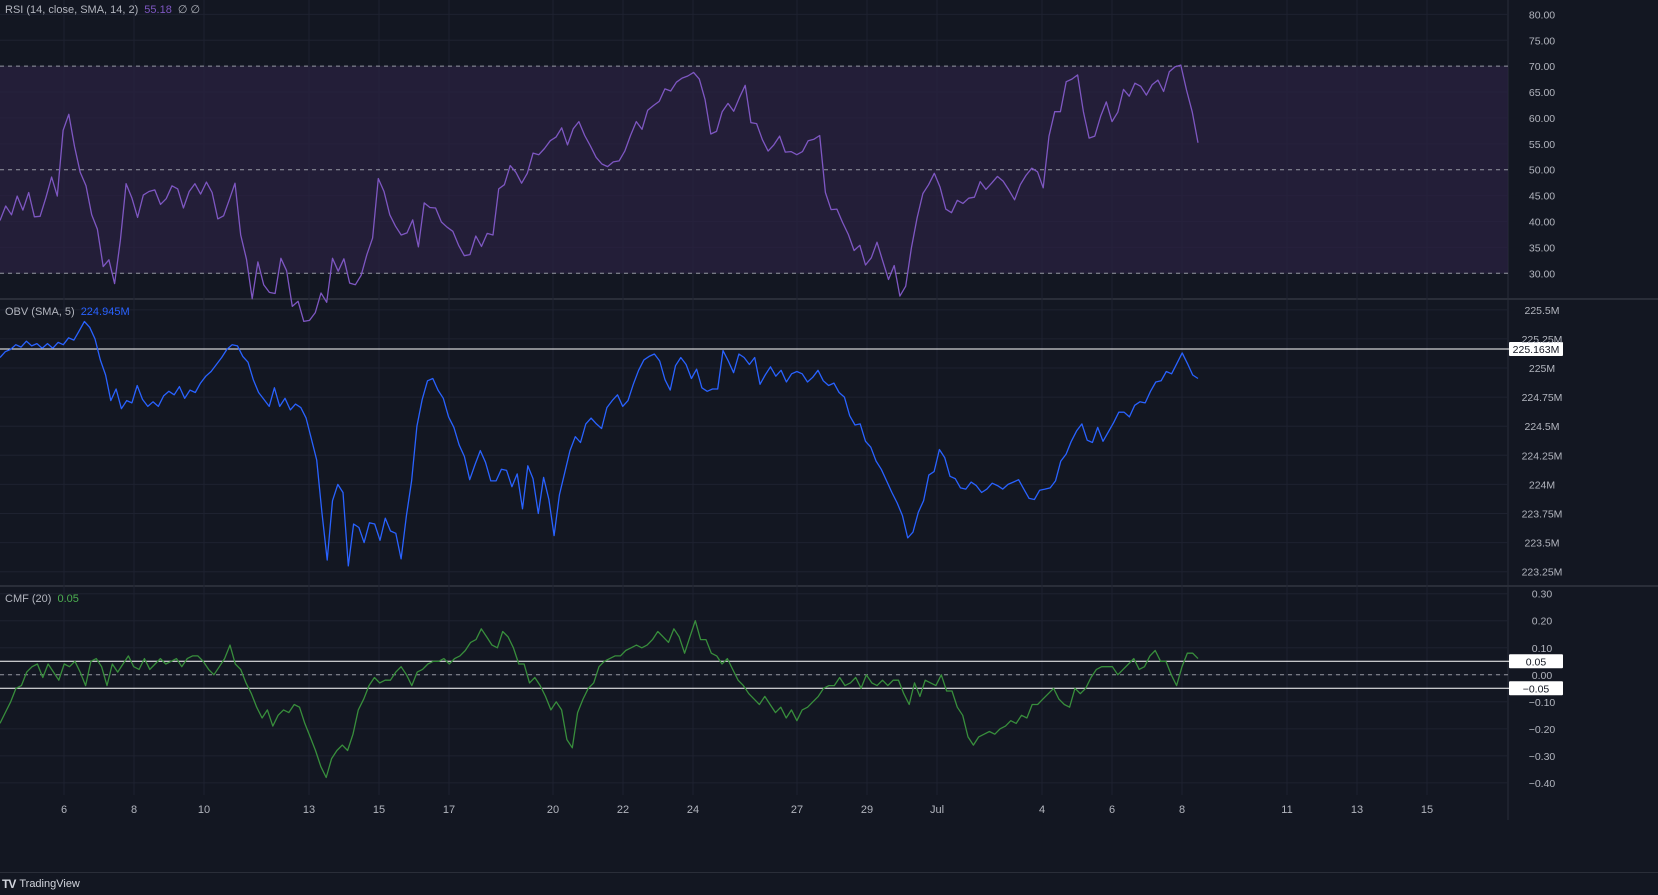  What do you see at coordinates (1542, 676) in the screenshot?
I see `cmf-y-tick-label: 0.00` at bounding box center [1542, 676].